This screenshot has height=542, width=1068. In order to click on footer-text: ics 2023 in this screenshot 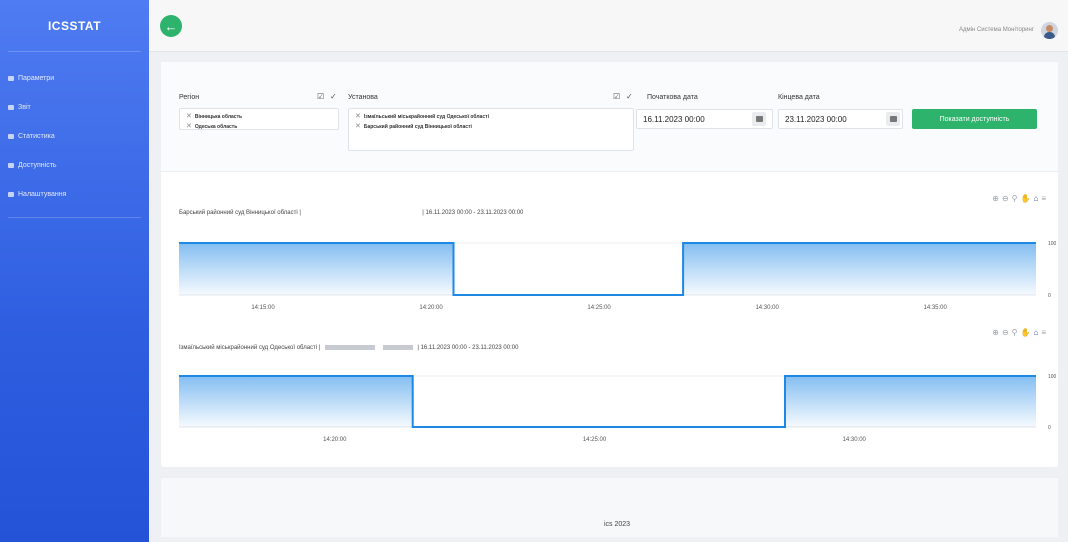, I will do `click(617, 524)`.